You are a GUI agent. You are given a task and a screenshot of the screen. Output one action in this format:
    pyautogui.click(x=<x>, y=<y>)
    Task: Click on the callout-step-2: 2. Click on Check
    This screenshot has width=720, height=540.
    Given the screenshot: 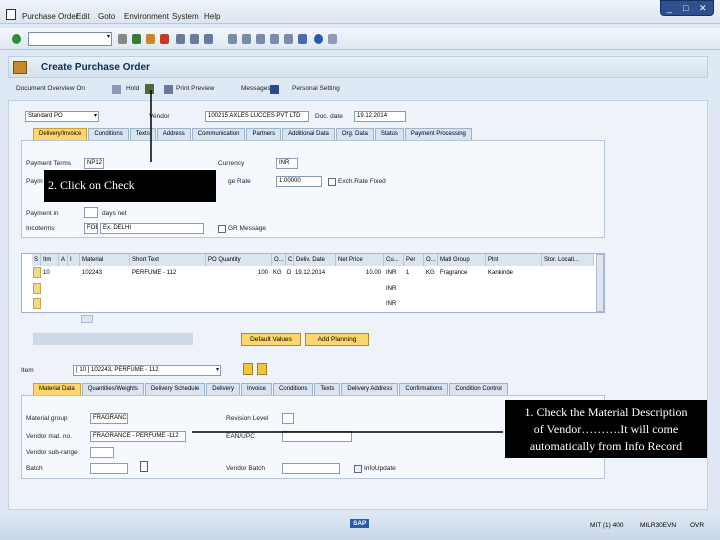 What is the action you would take?
    pyautogui.click(x=130, y=186)
    